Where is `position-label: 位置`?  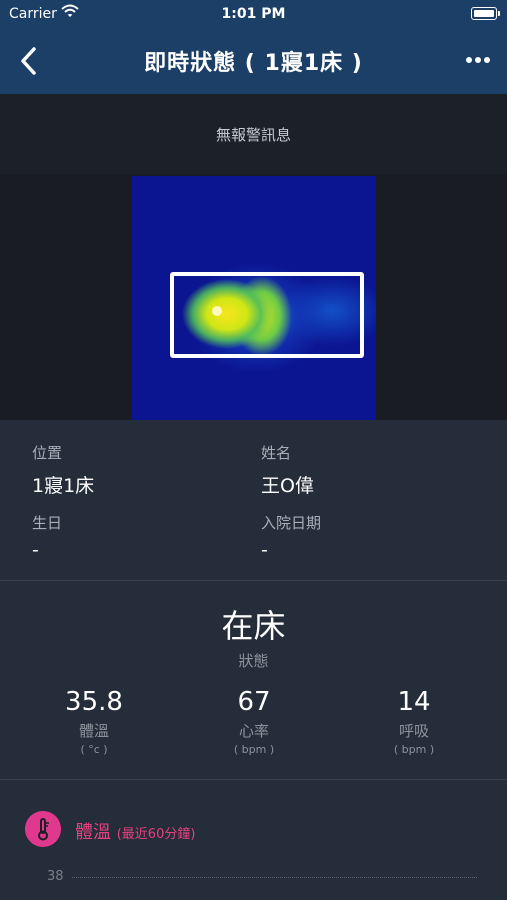 position-label: 位置 is located at coordinates (47, 453).